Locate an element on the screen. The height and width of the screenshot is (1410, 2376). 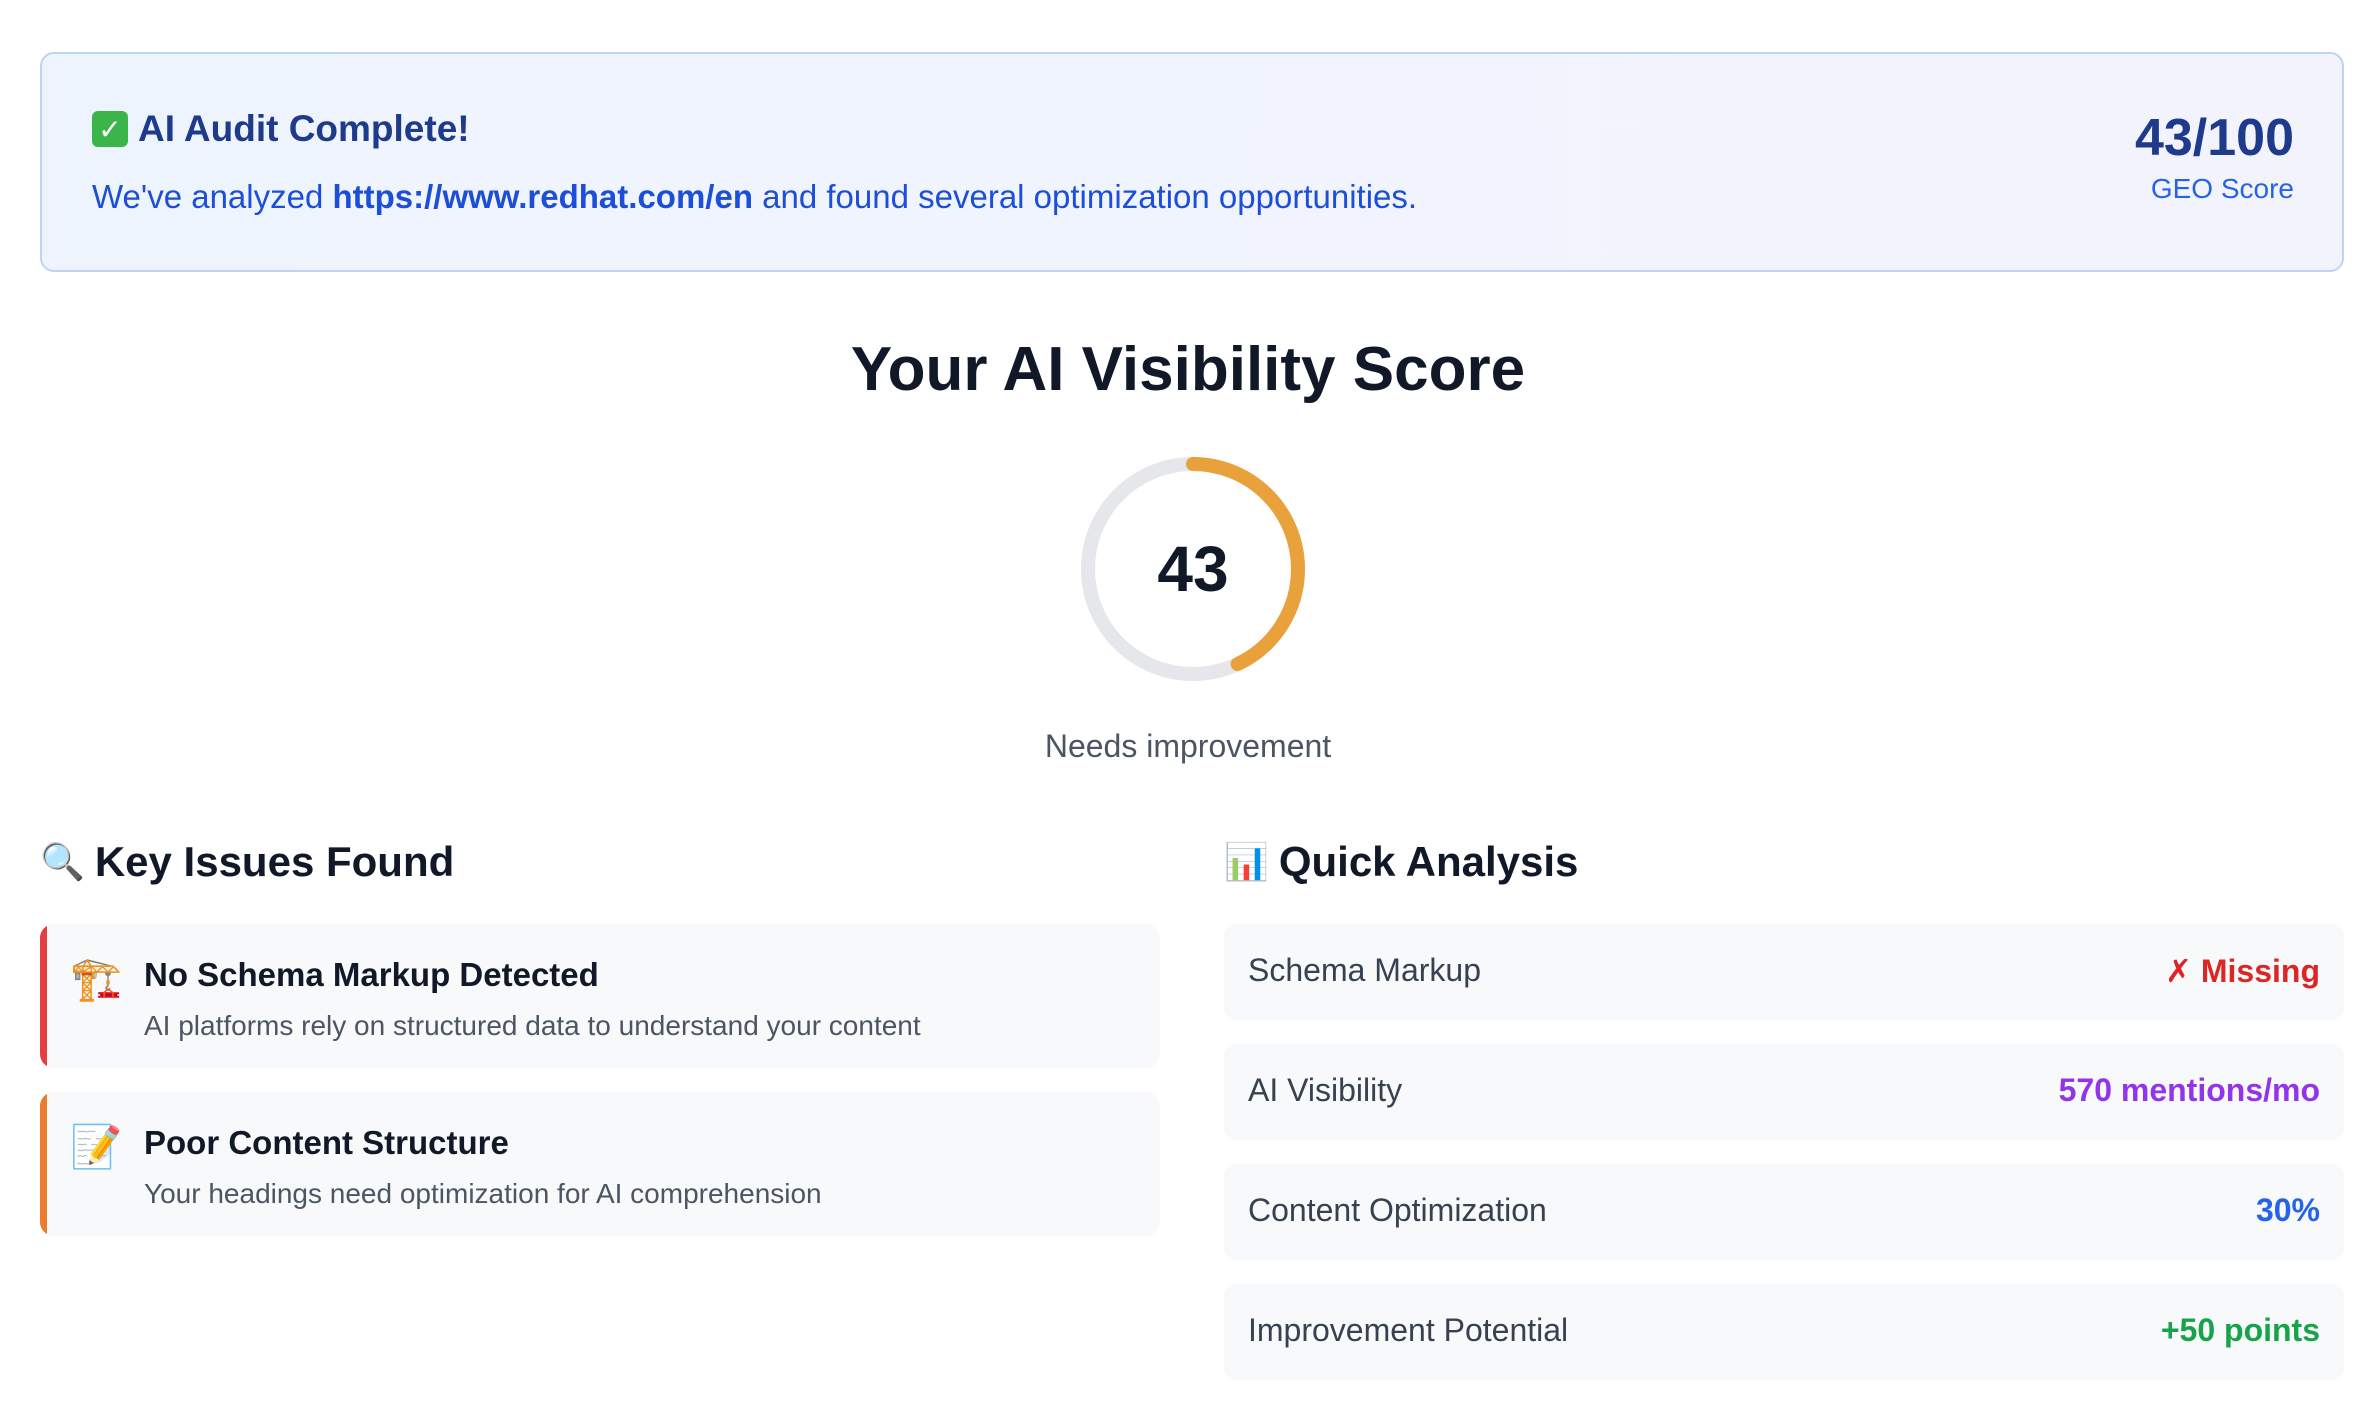
banner-title-text: AI Audit Complete! is located at coordinates (304, 128).